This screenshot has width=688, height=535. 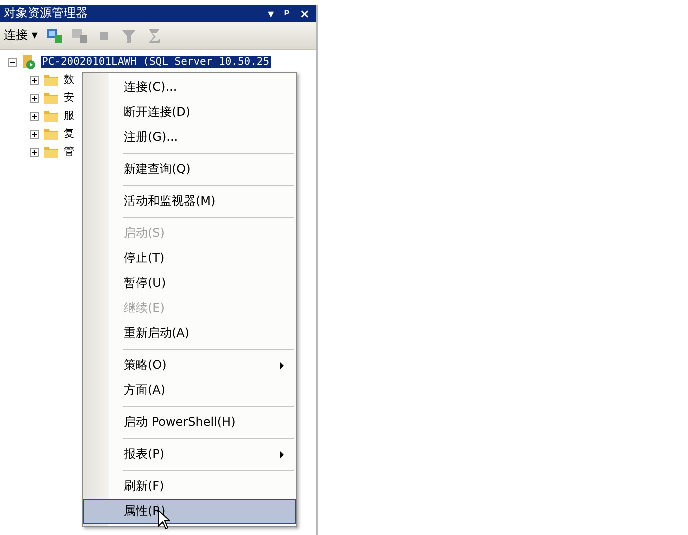 What do you see at coordinates (69, 80) in the screenshot?
I see `tree-item: 数` at bounding box center [69, 80].